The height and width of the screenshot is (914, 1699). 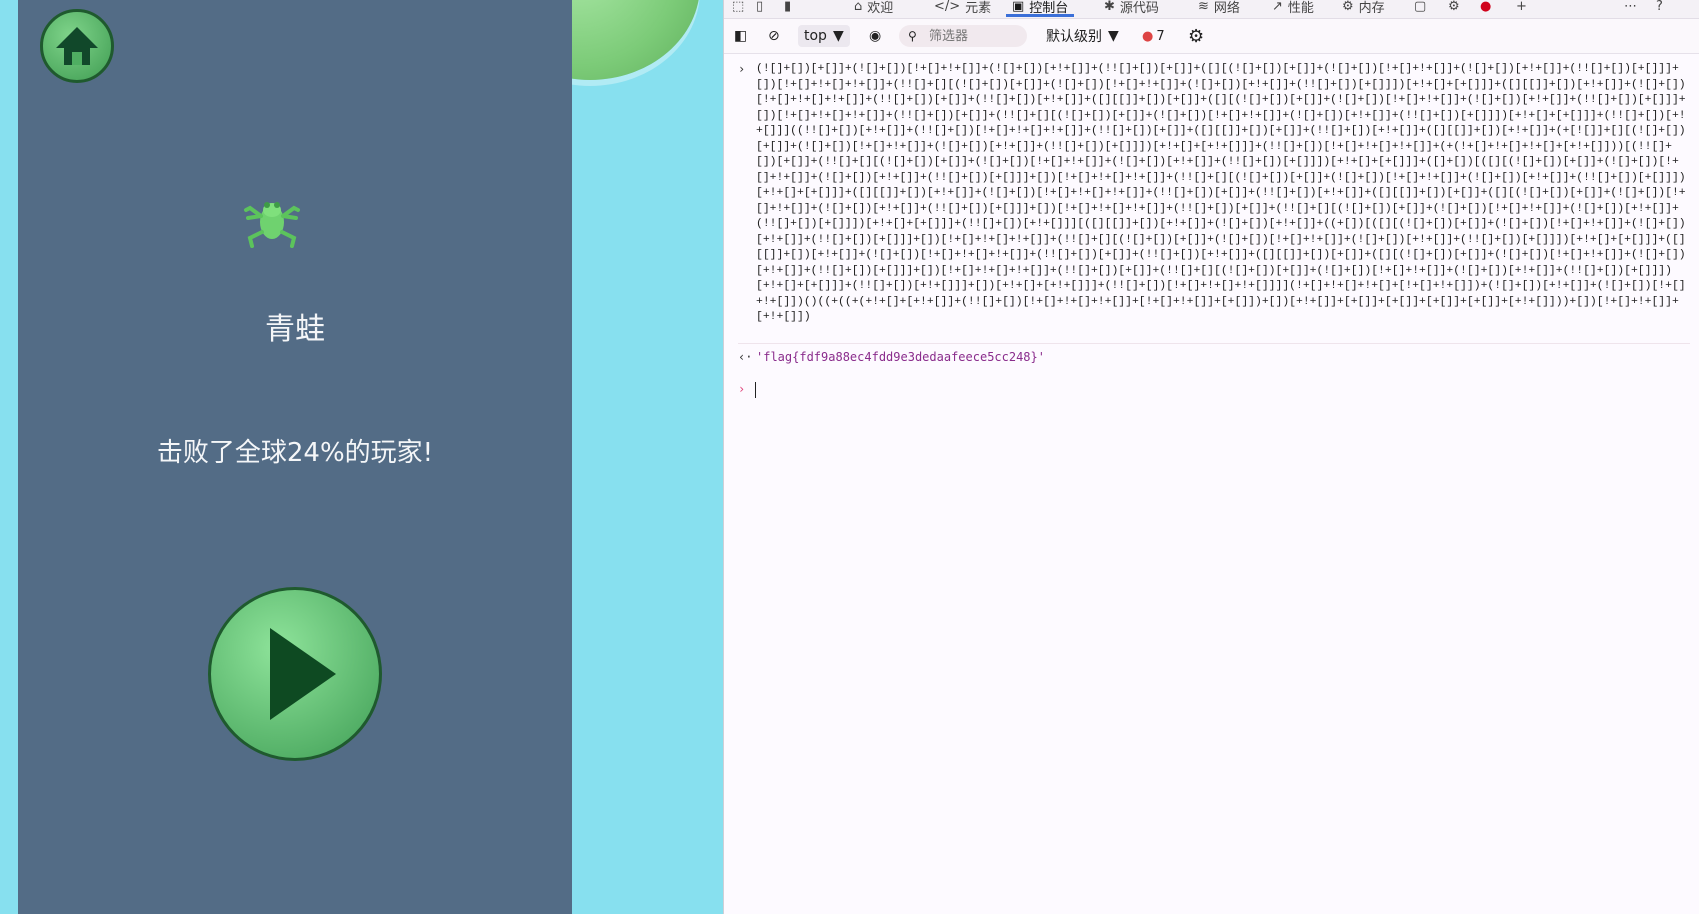 I want to click on tab-sources: ✱ 源代码, so click(x=1131, y=8).